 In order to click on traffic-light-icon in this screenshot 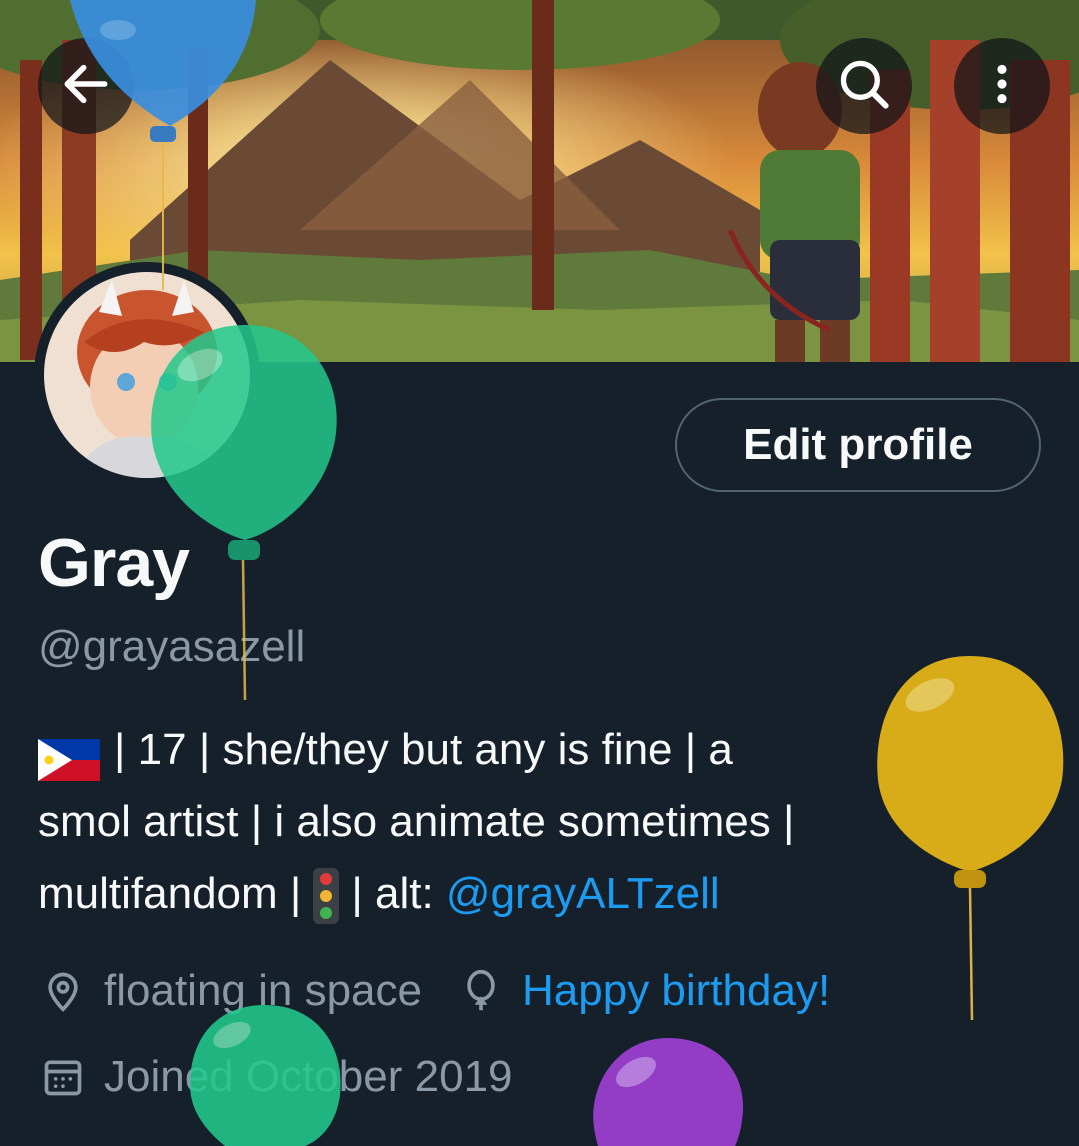, I will do `click(326, 896)`.